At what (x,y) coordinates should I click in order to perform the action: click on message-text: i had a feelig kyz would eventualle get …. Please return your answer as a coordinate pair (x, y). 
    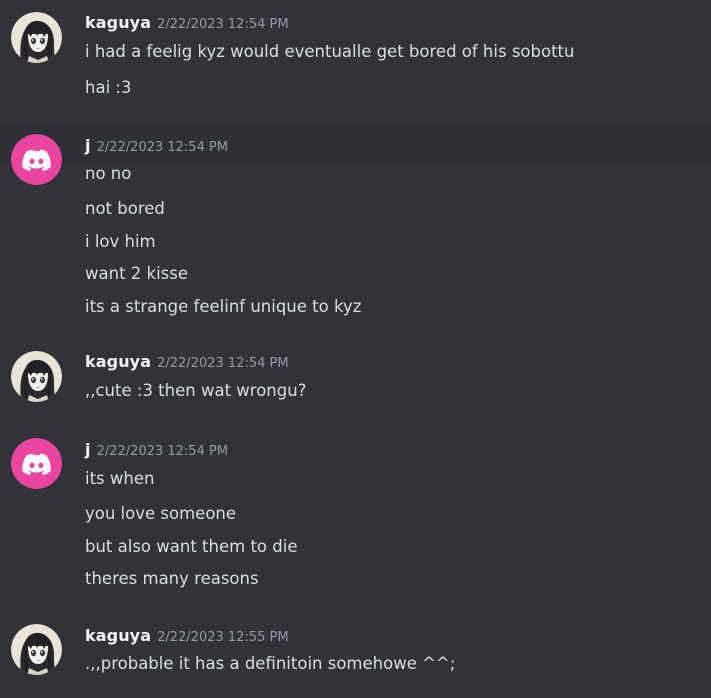
    Looking at the image, I should click on (330, 51).